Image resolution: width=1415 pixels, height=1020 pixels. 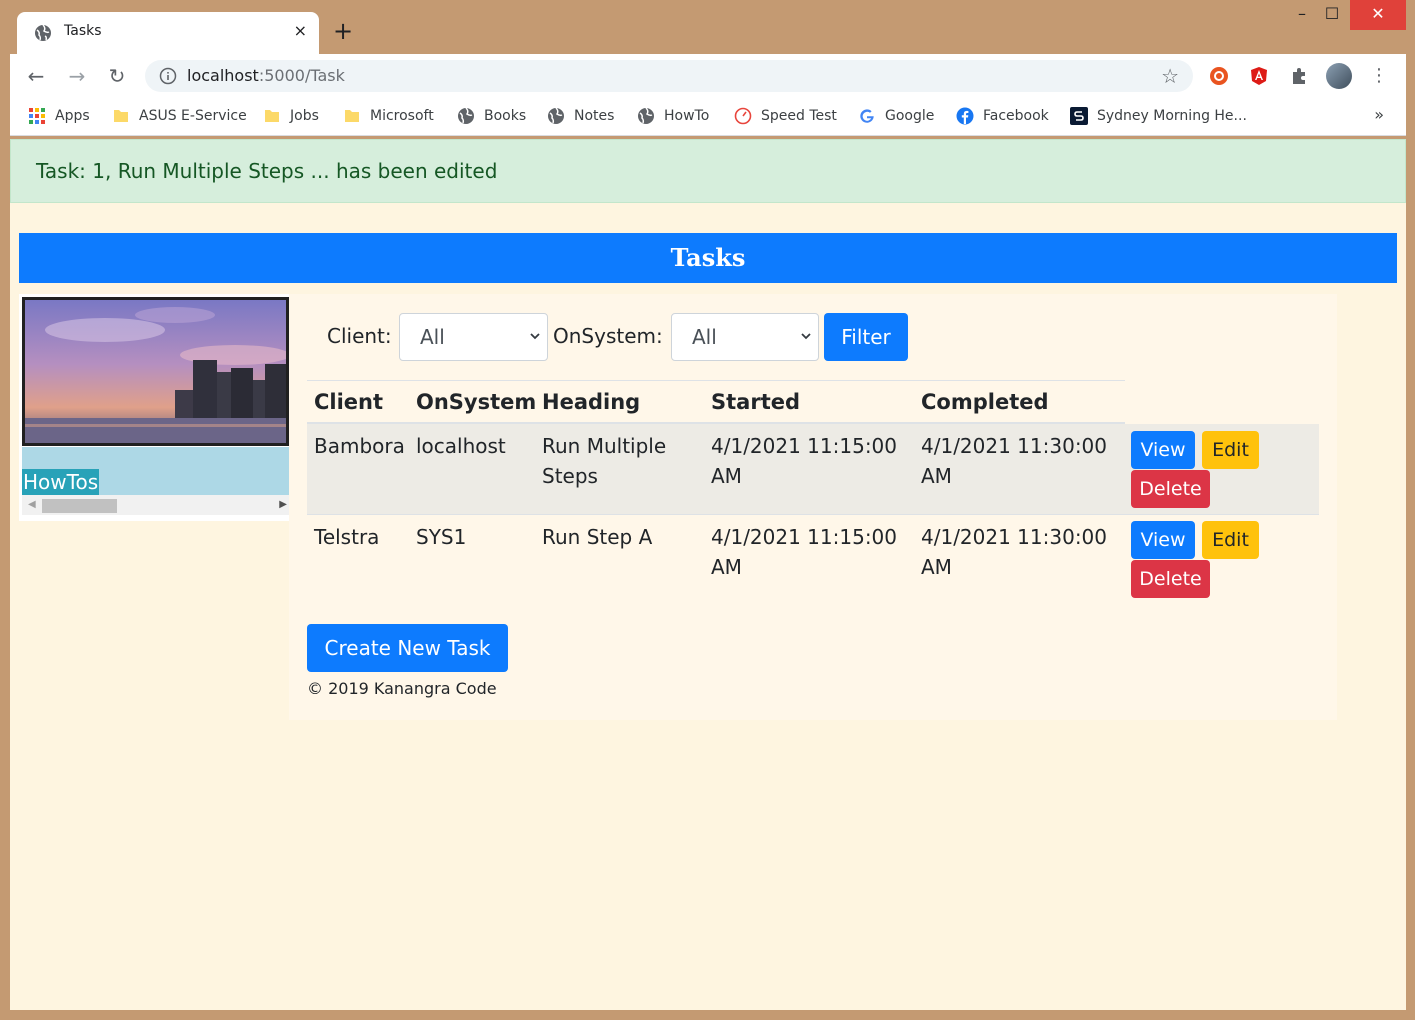 I want to click on bookmark-microsoft: Microsoft, so click(x=388, y=116).